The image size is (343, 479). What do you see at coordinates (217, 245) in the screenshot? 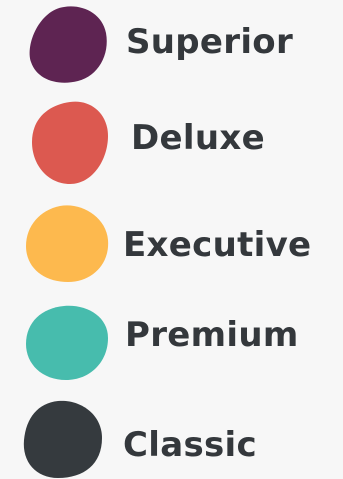
I see `legend-label-executive: Executive` at bounding box center [217, 245].